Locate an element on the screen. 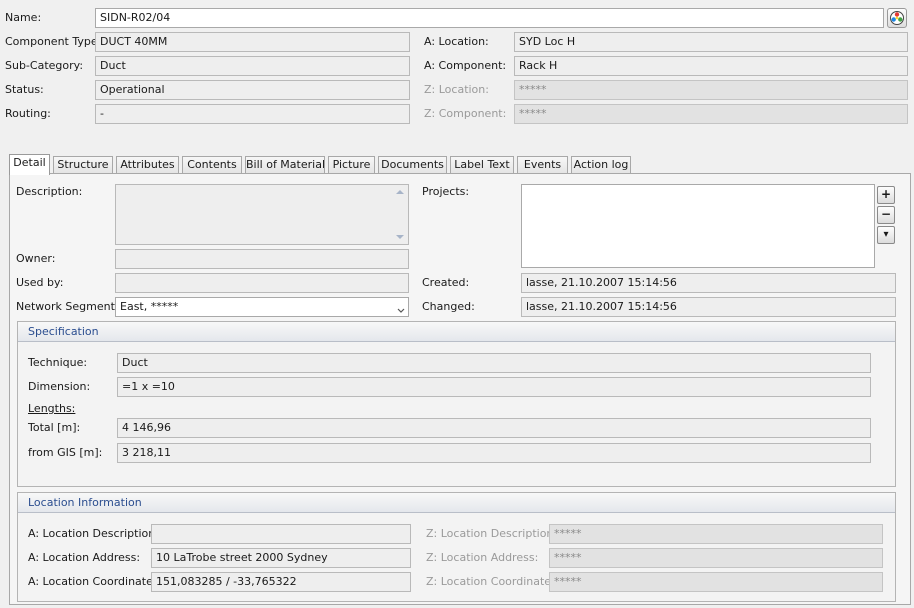  color-wheel-icon is located at coordinates (897, 18).